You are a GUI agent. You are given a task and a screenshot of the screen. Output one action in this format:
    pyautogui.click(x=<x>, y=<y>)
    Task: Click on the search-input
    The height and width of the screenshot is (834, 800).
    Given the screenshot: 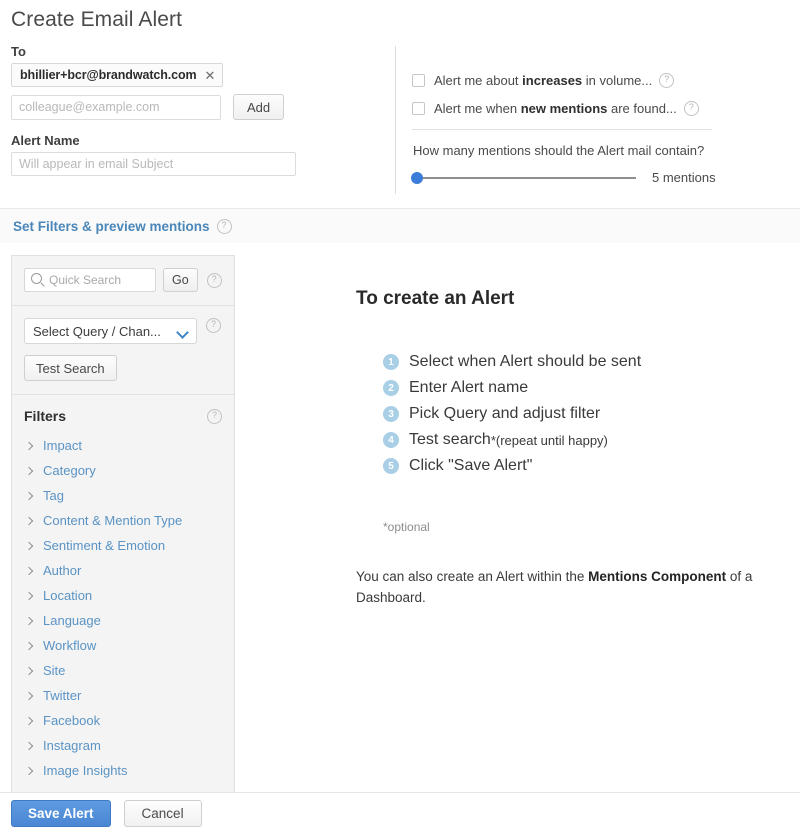 What is the action you would take?
    pyautogui.click(x=90, y=280)
    